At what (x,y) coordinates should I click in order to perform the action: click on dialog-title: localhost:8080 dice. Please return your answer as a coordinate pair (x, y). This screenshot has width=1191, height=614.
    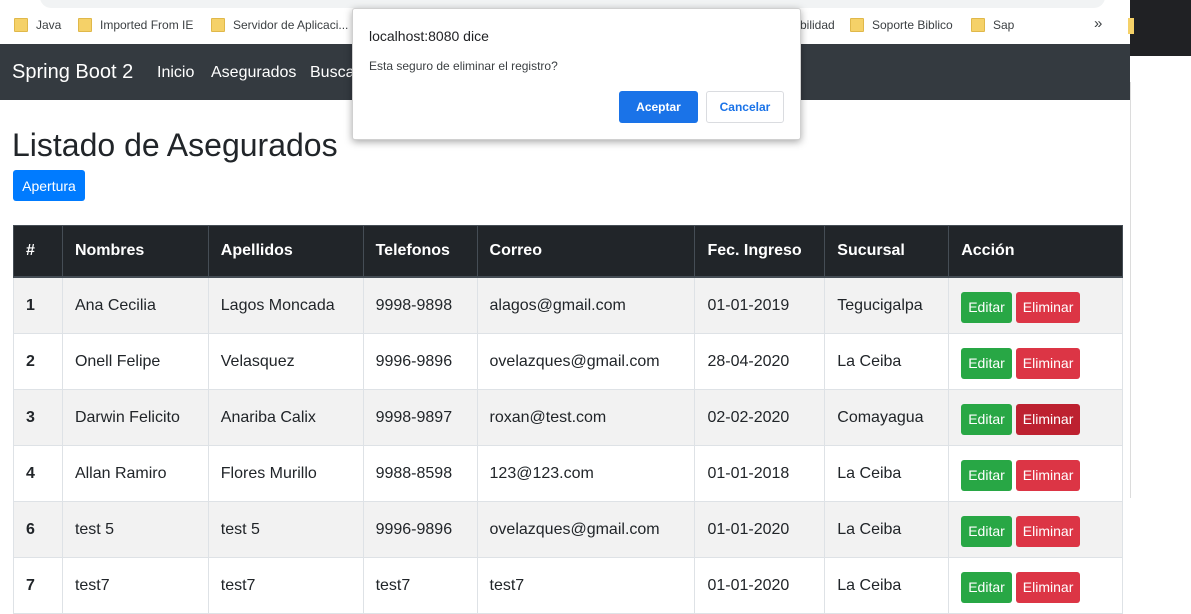
    Looking at the image, I should click on (429, 36).